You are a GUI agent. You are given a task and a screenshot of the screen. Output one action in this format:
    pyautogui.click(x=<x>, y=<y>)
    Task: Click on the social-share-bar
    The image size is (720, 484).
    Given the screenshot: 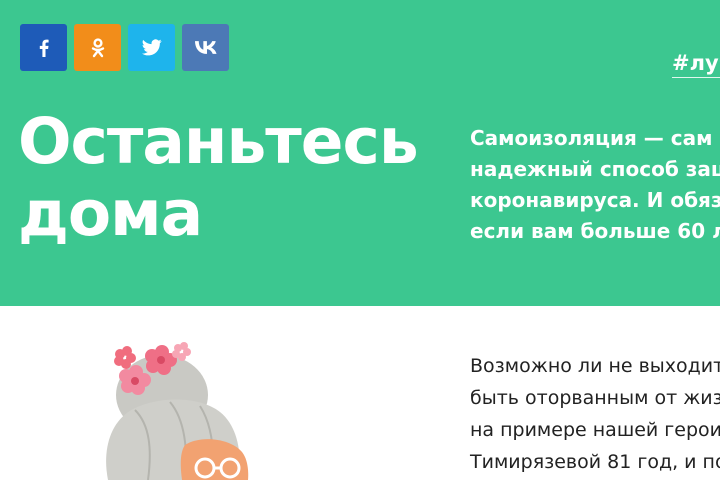 What is the action you would take?
    pyautogui.click(x=124, y=47)
    